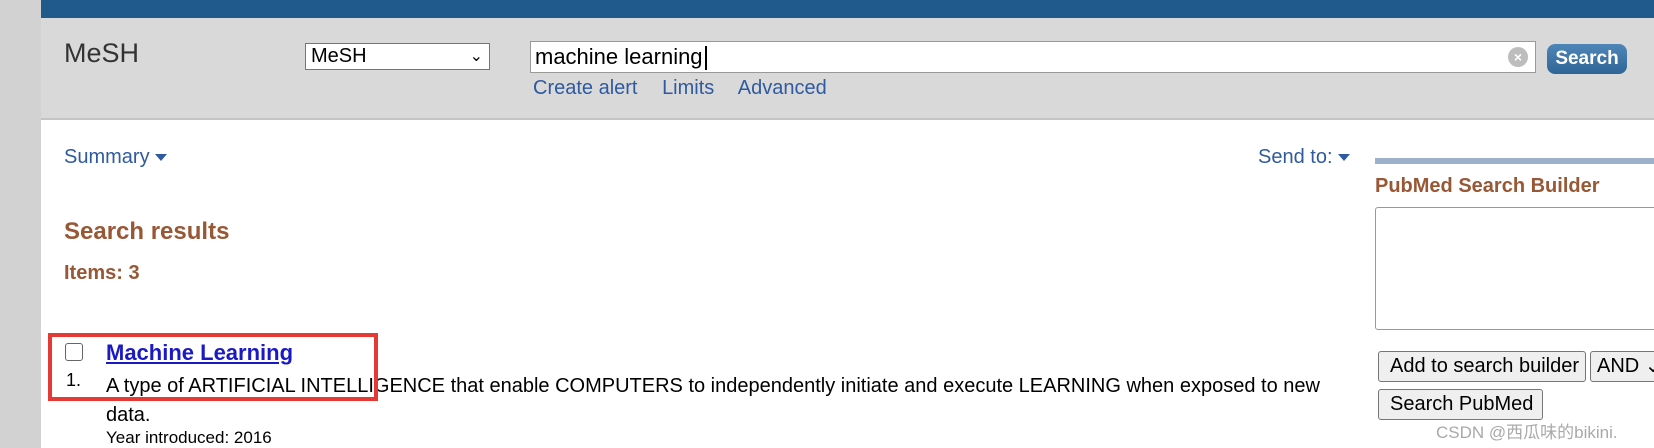  What do you see at coordinates (1514, 268) in the screenshot?
I see `search-builder-textarea` at bounding box center [1514, 268].